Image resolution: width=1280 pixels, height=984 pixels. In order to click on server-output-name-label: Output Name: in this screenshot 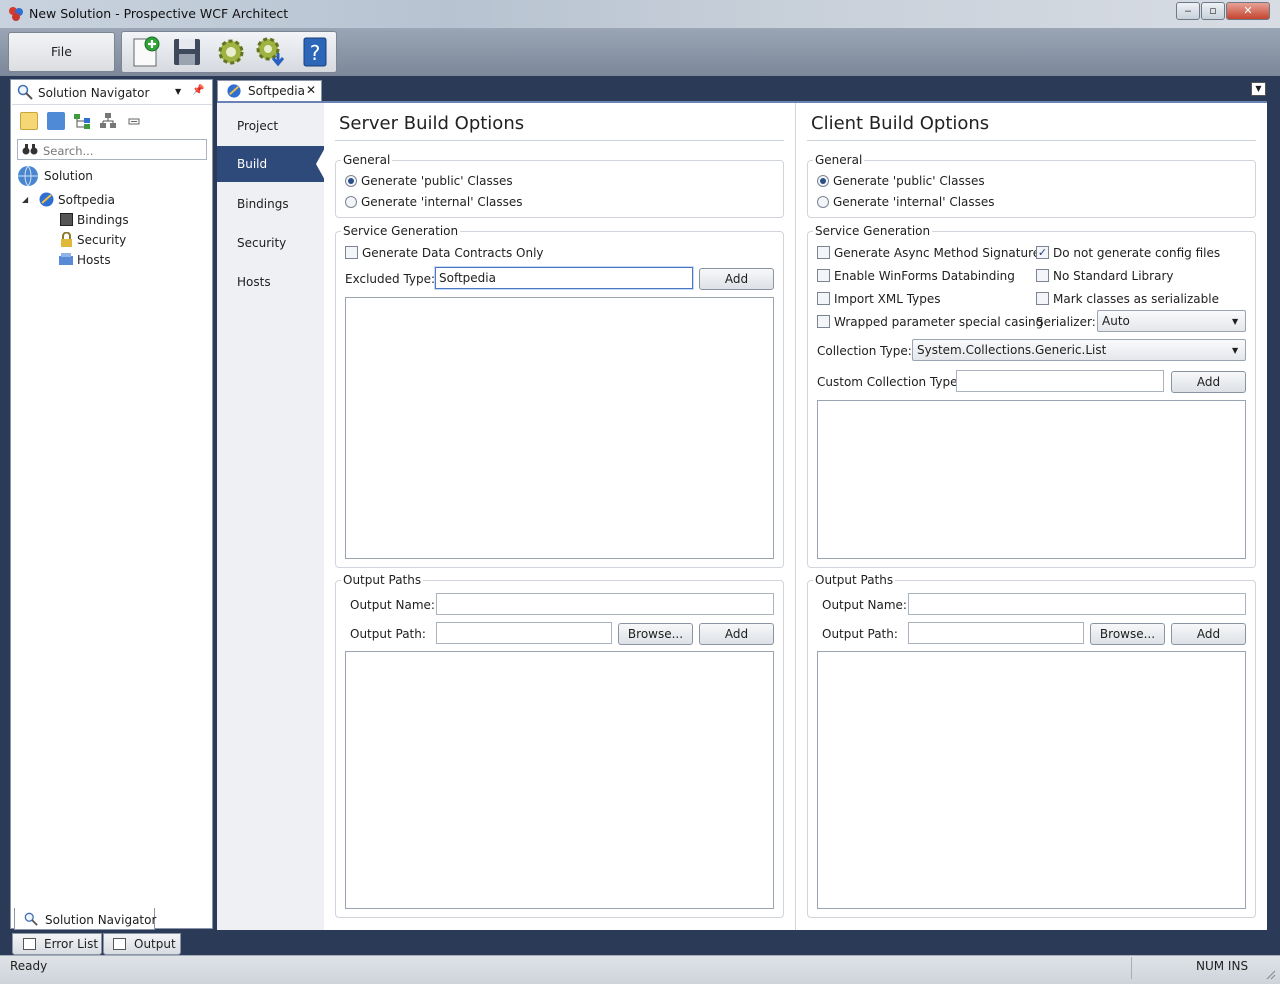, I will do `click(392, 605)`.